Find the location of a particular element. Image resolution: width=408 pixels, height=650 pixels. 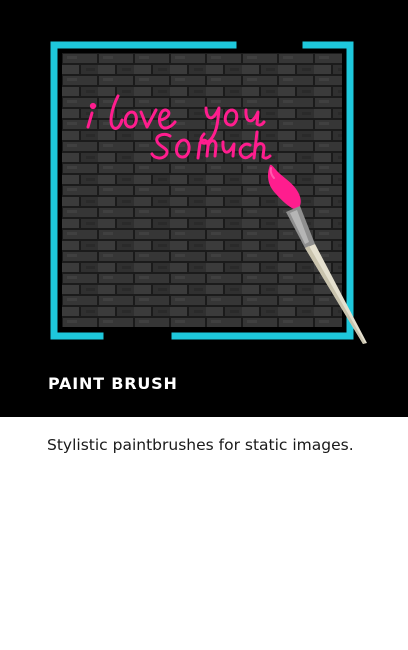

feature-title: PAINT BRUSH is located at coordinates (113, 383).